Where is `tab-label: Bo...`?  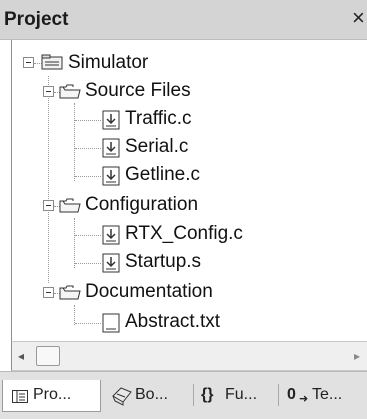 tab-label: Bo... is located at coordinates (151, 394).